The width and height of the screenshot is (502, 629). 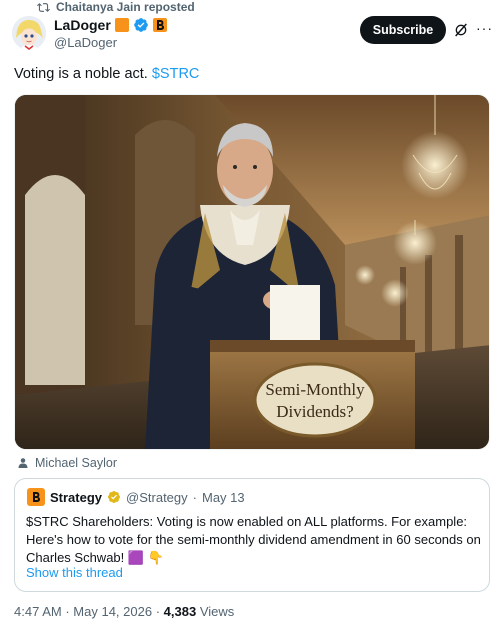 What do you see at coordinates (176, 74) in the screenshot?
I see `cashtag-link: $STRC` at bounding box center [176, 74].